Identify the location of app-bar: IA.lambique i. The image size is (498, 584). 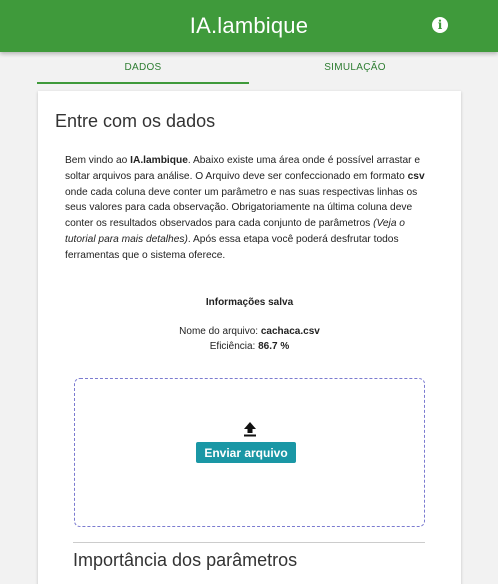
(249, 26).